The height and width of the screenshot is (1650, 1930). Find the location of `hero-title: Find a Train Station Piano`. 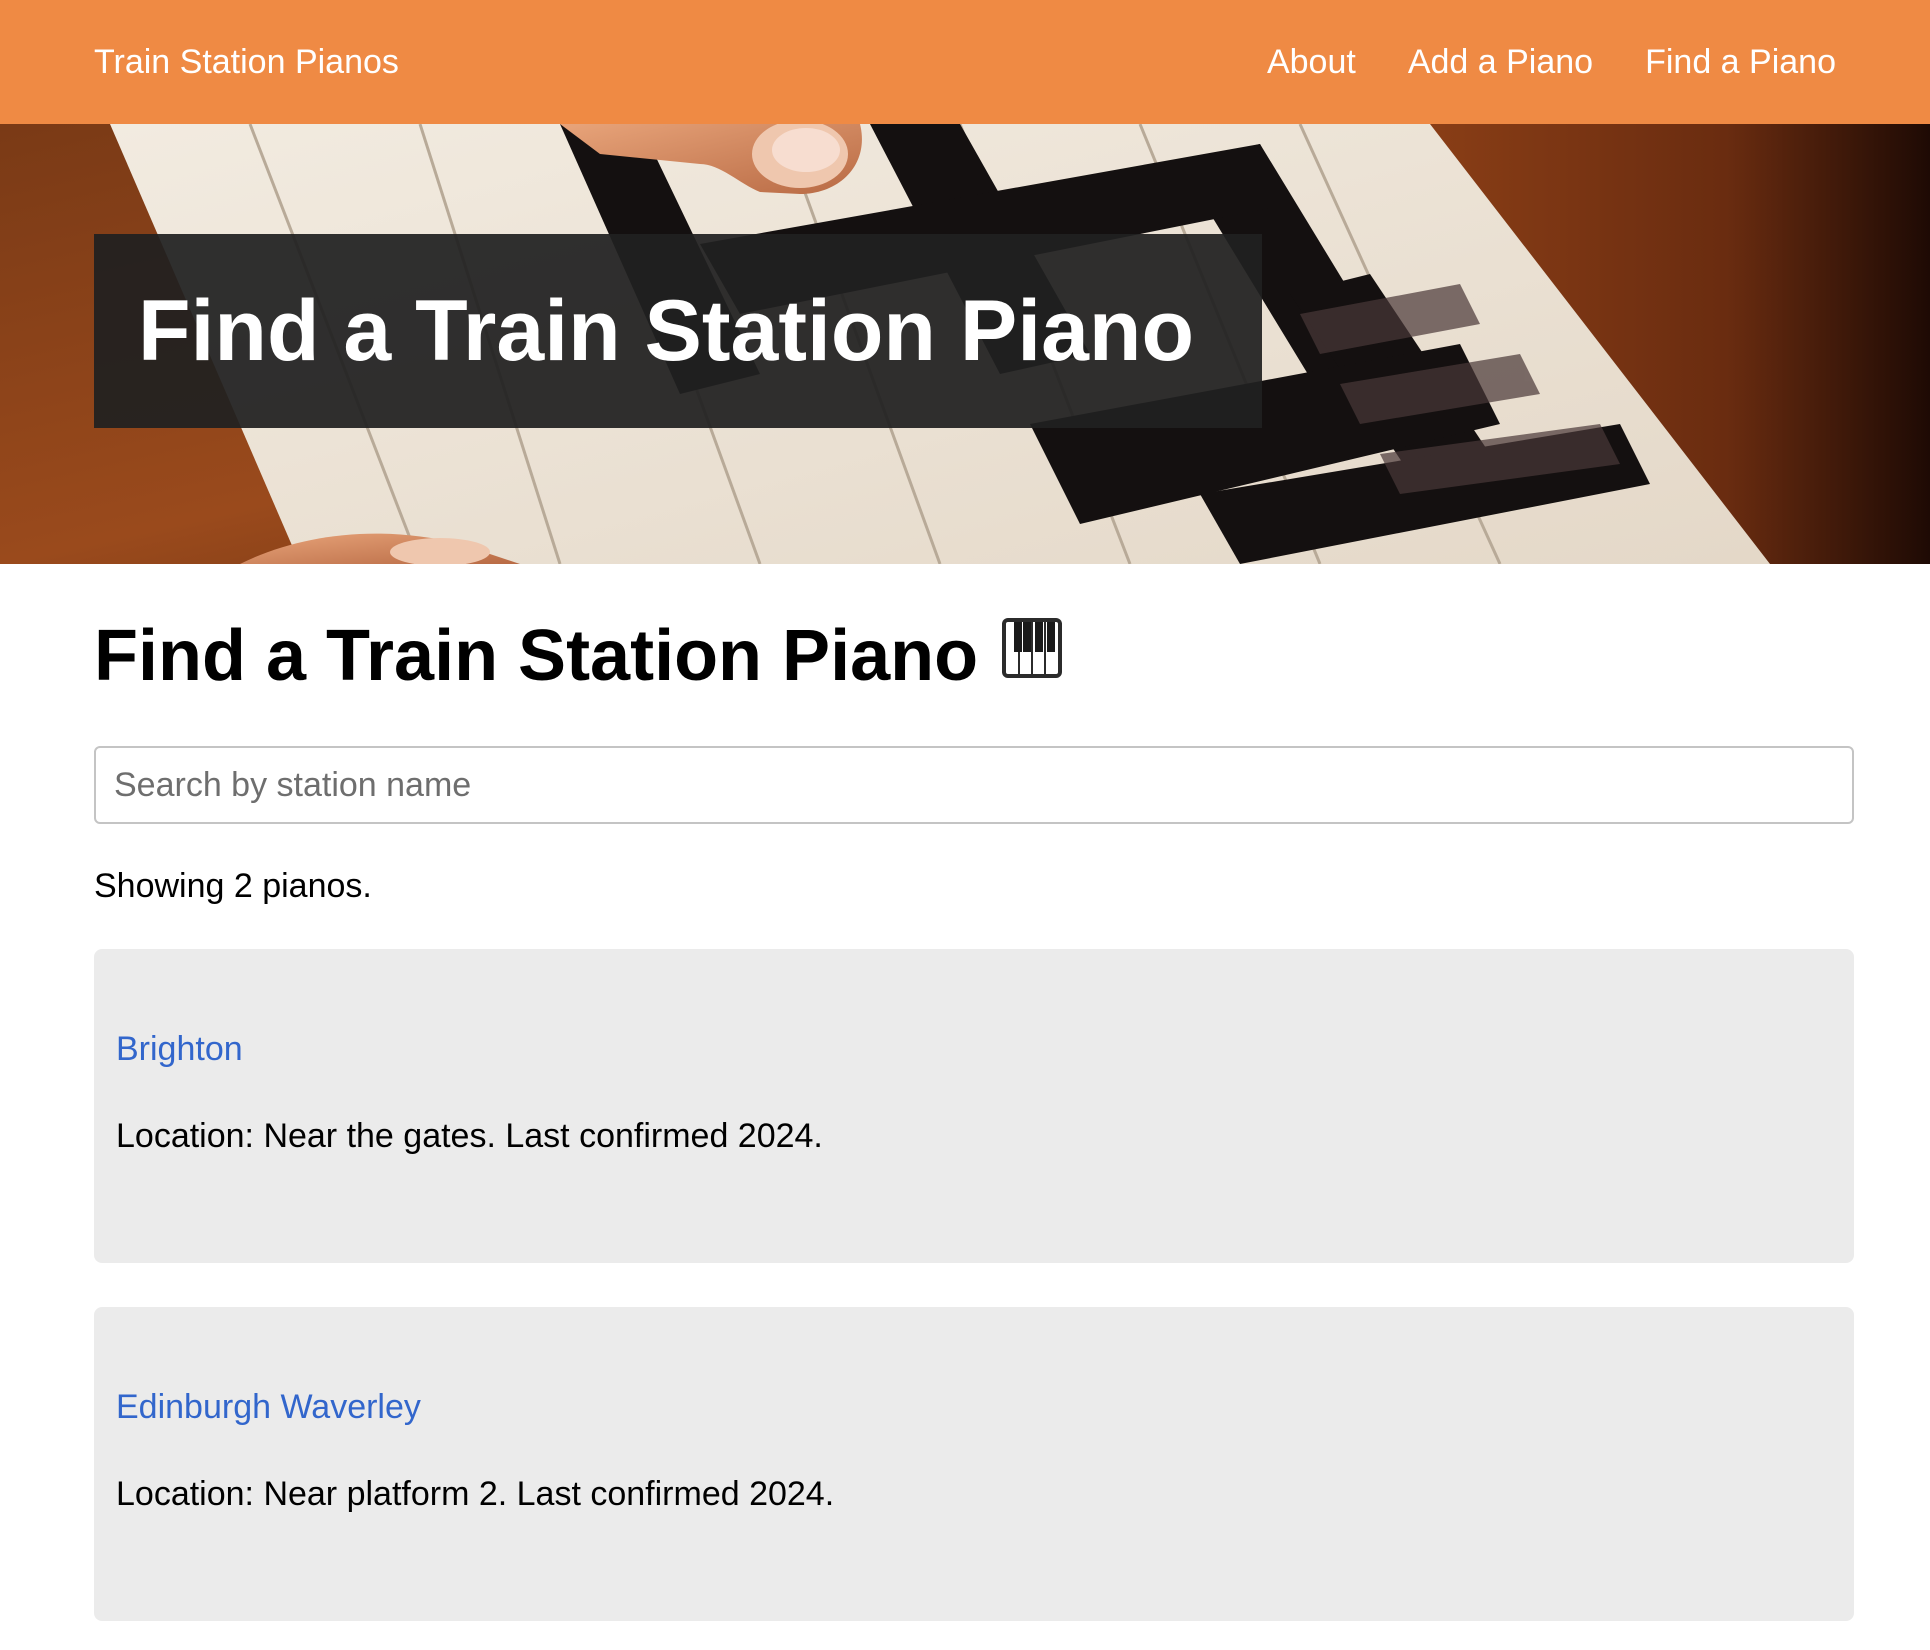

hero-title: Find a Train Station Piano is located at coordinates (666, 331).